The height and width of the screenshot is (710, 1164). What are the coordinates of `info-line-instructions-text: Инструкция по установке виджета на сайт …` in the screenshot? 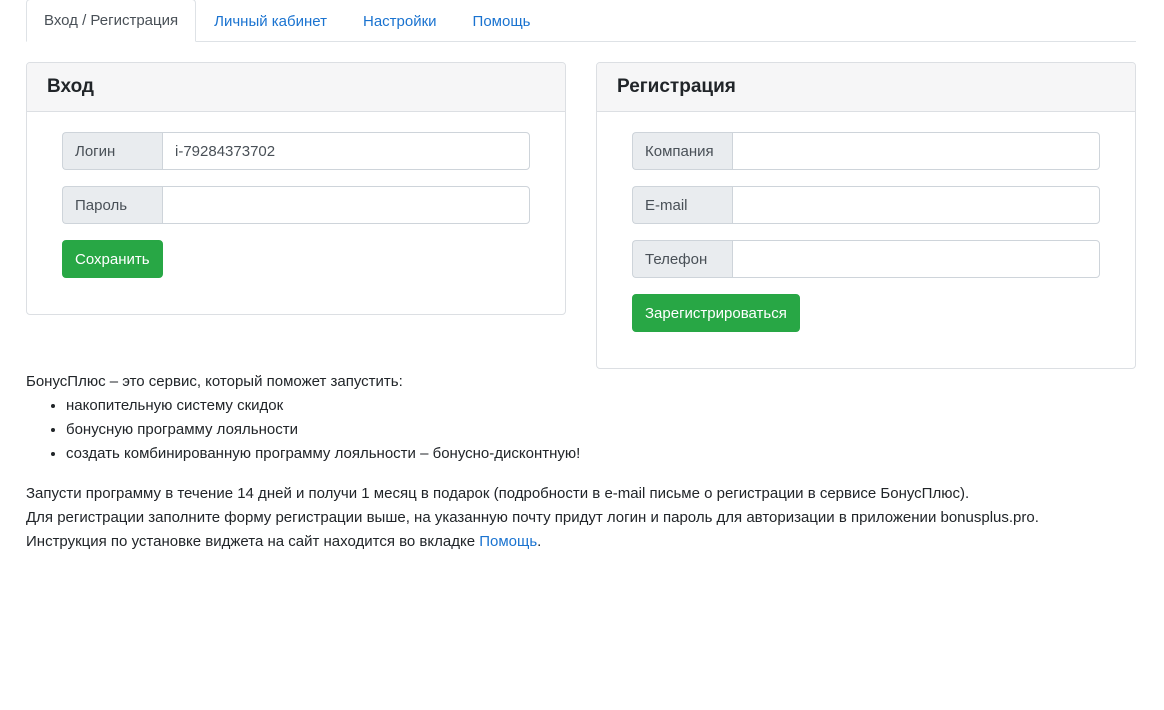 It's located at (253, 541).